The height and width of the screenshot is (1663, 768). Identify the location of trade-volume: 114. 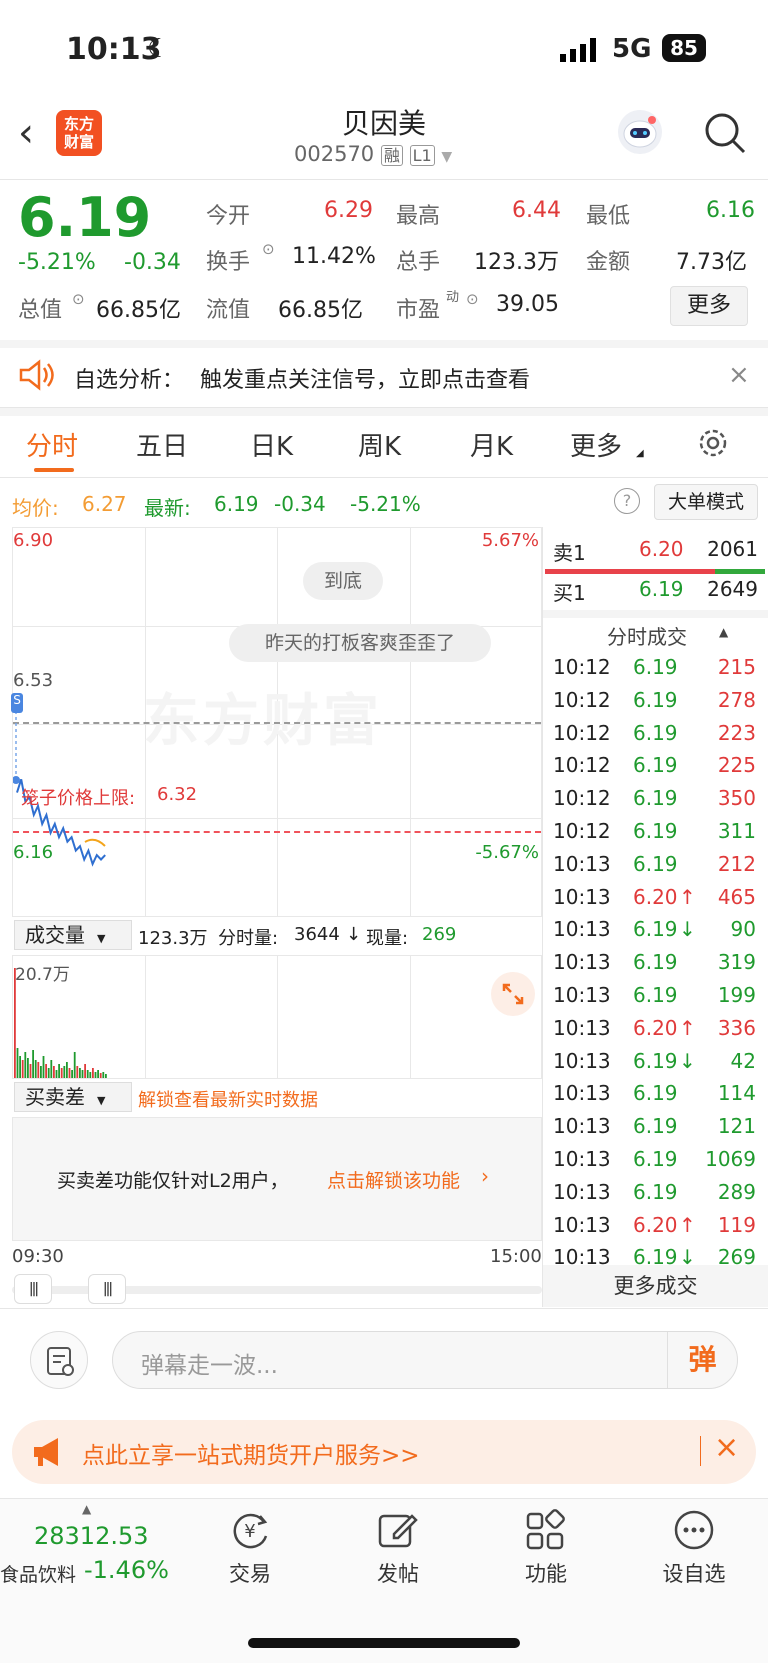
(736, 1093).